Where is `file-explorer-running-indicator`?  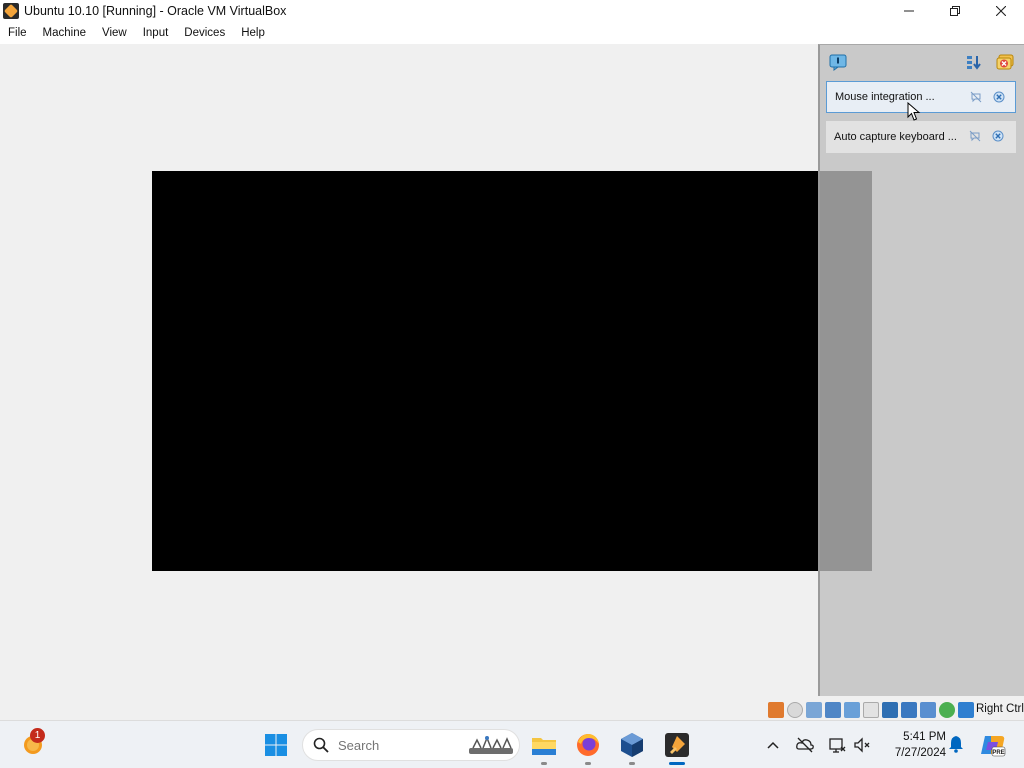
file-explorer-running-indicator is located at coordinates (544, 763).